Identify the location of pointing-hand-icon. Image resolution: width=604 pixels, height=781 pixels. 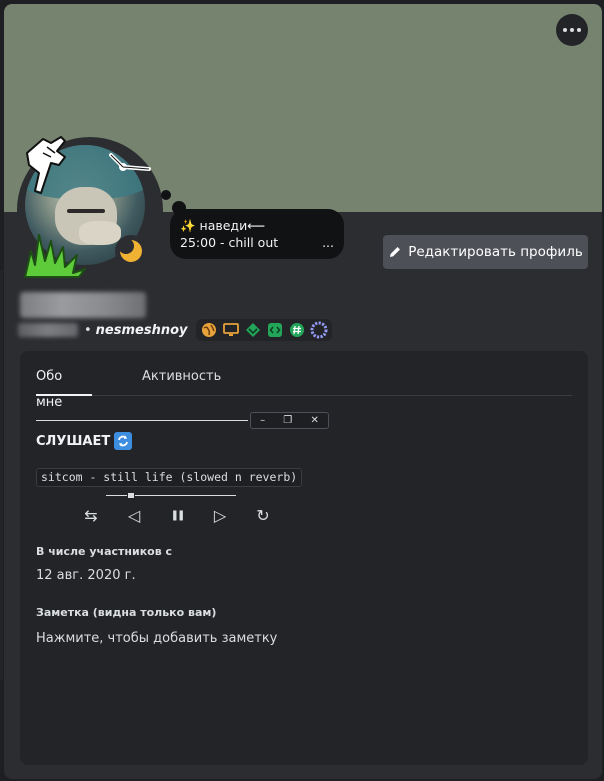
(46, 165).